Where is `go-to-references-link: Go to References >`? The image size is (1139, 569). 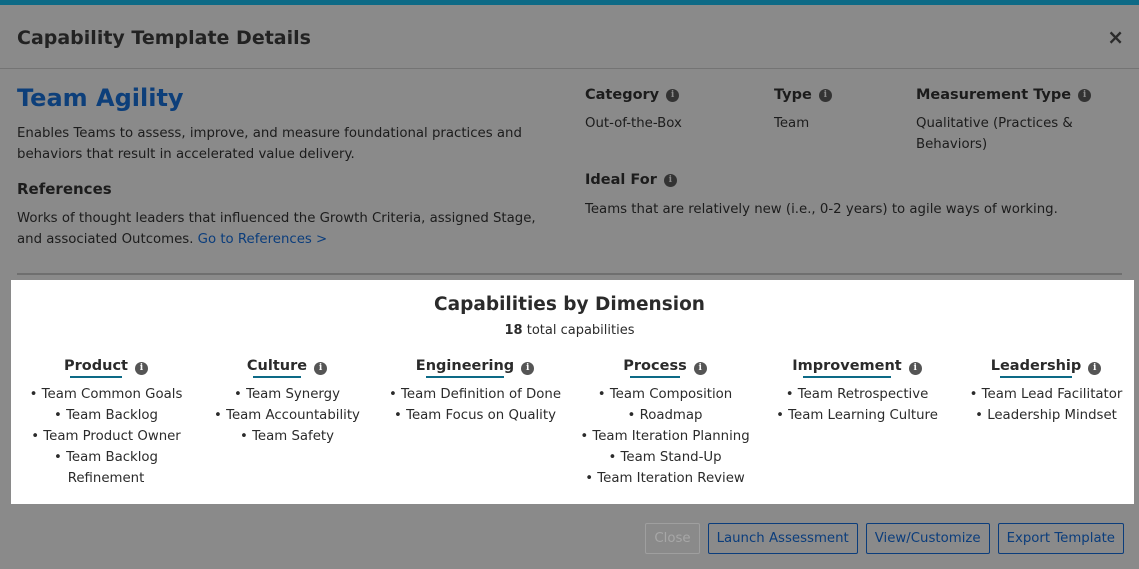
go-to-references-link: Go to References > is located at coordinates (263, 239).